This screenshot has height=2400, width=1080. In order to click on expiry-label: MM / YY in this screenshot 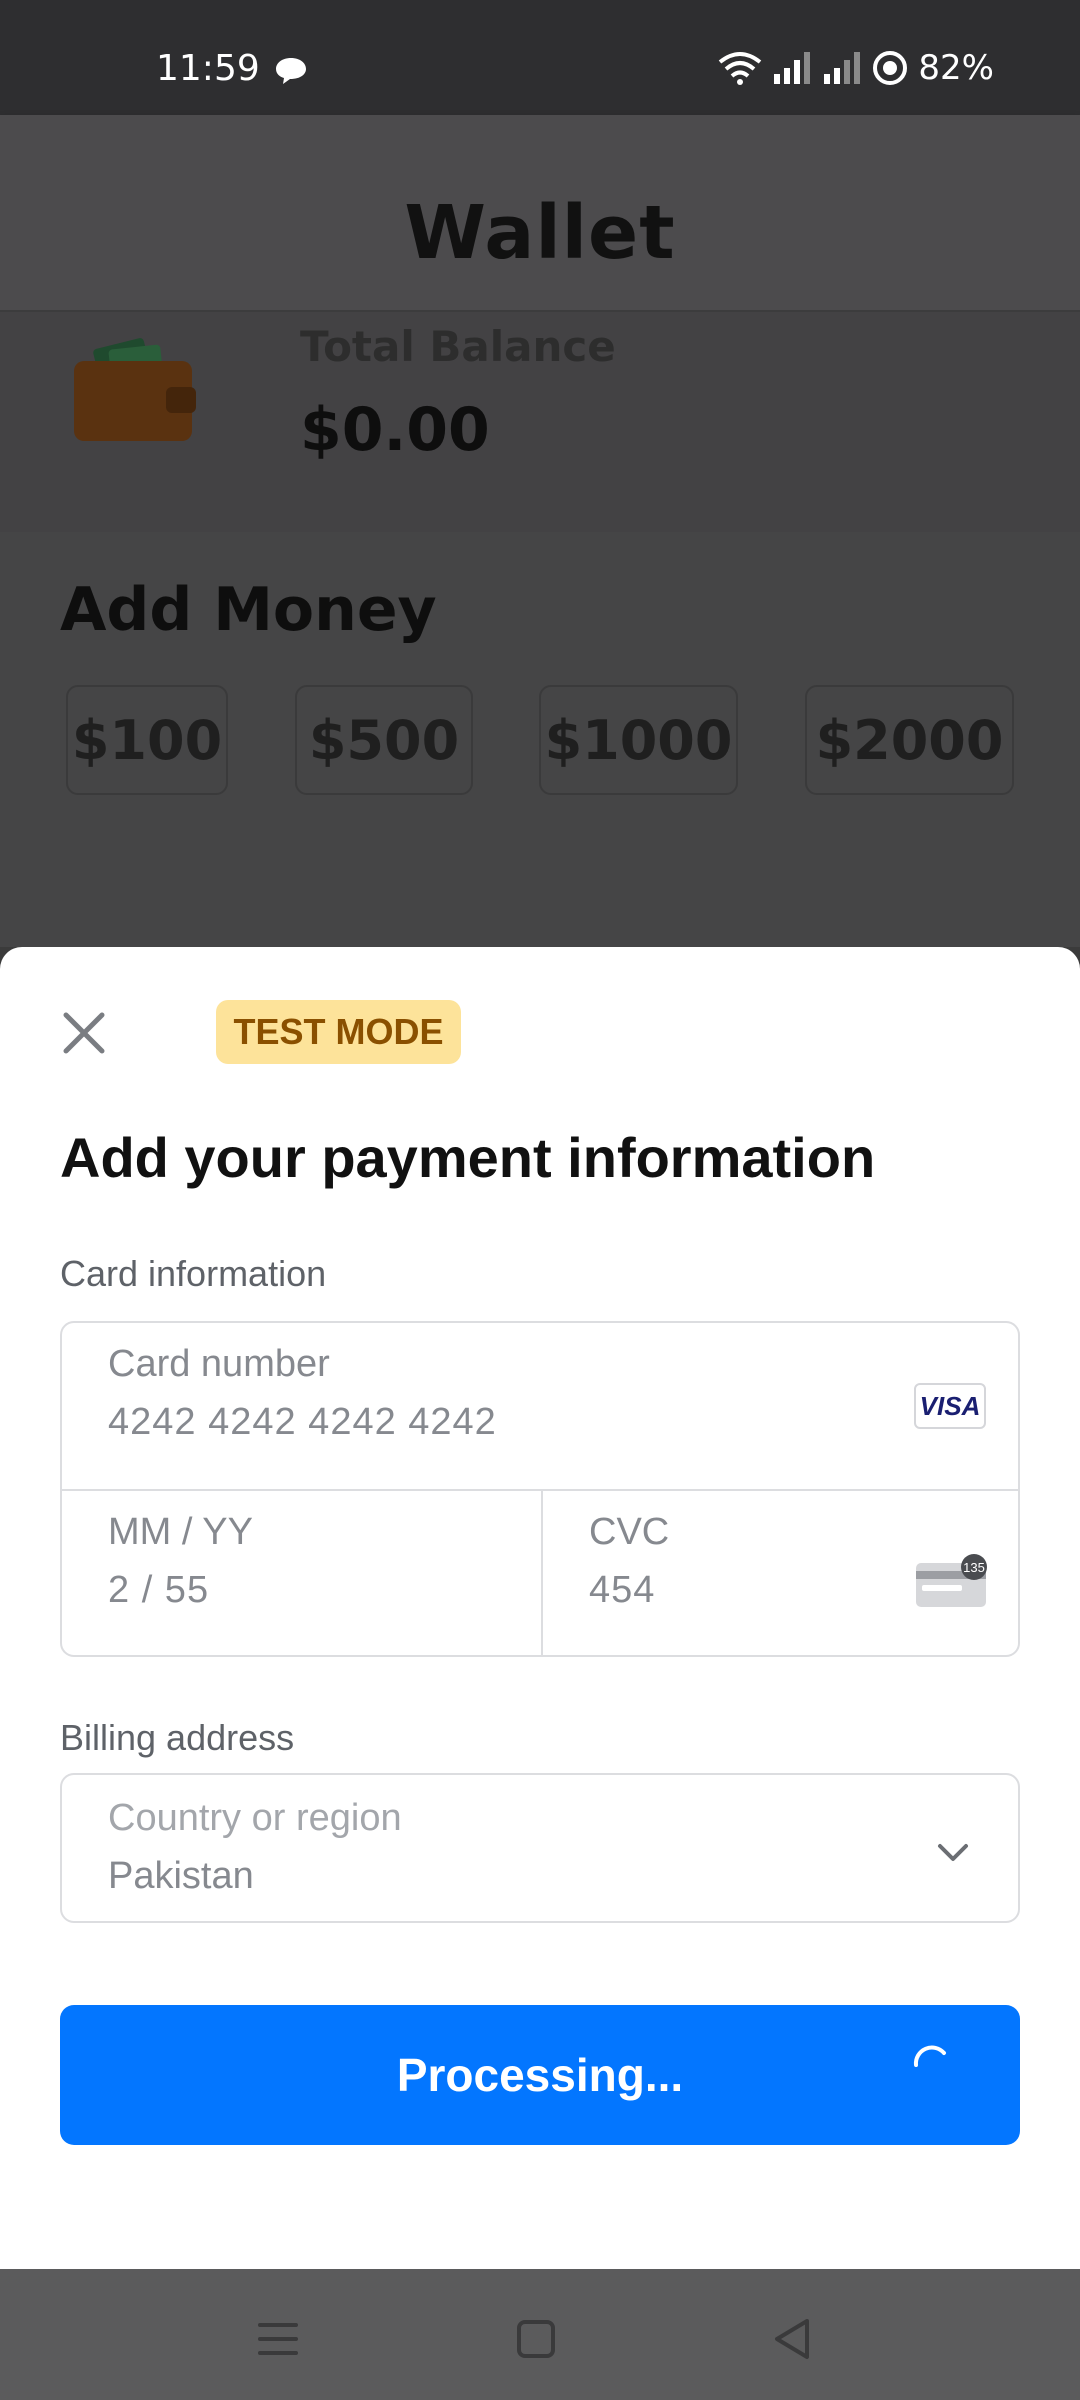, I will do `click(180, 1532)`.